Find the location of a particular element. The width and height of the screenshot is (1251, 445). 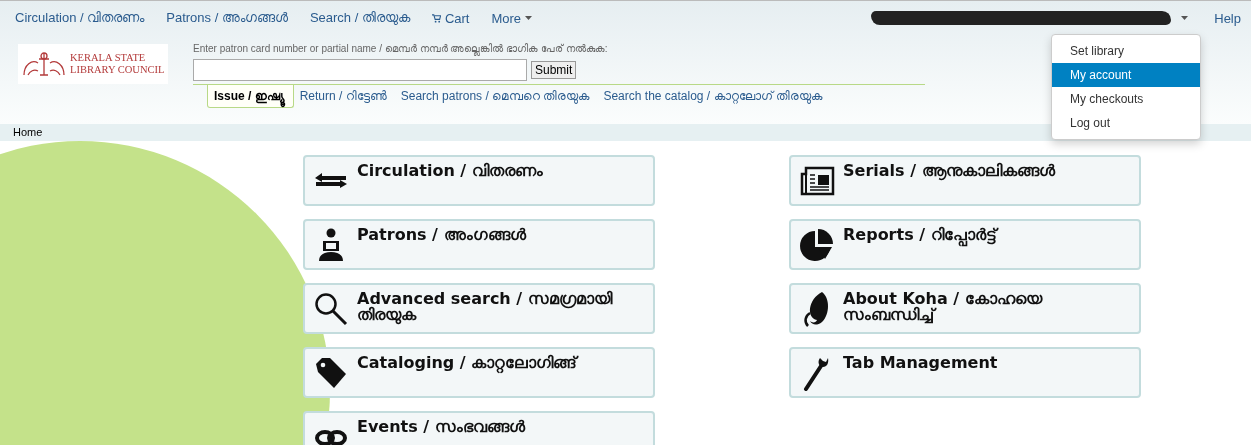

link-icon is located at coordinates (331, 436).